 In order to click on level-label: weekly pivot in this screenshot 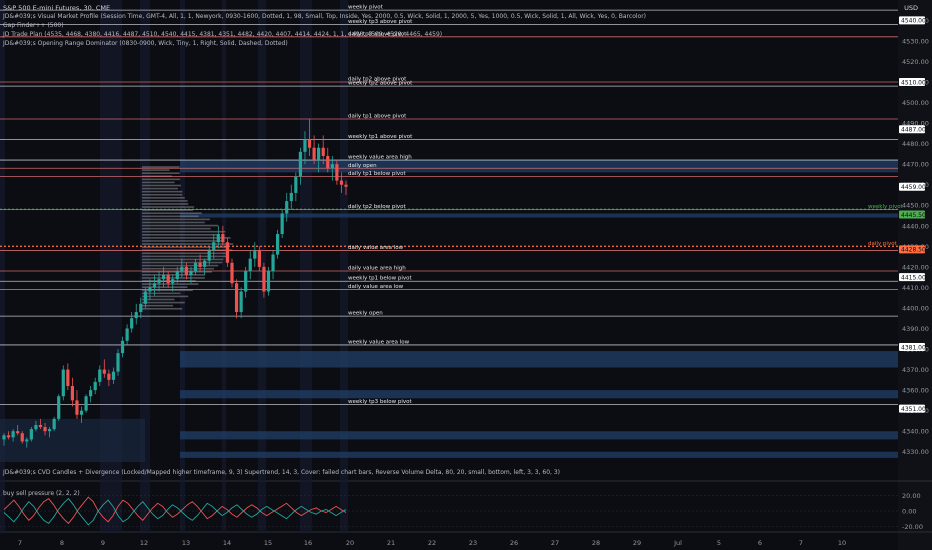, I will do `click(366, 8)`.